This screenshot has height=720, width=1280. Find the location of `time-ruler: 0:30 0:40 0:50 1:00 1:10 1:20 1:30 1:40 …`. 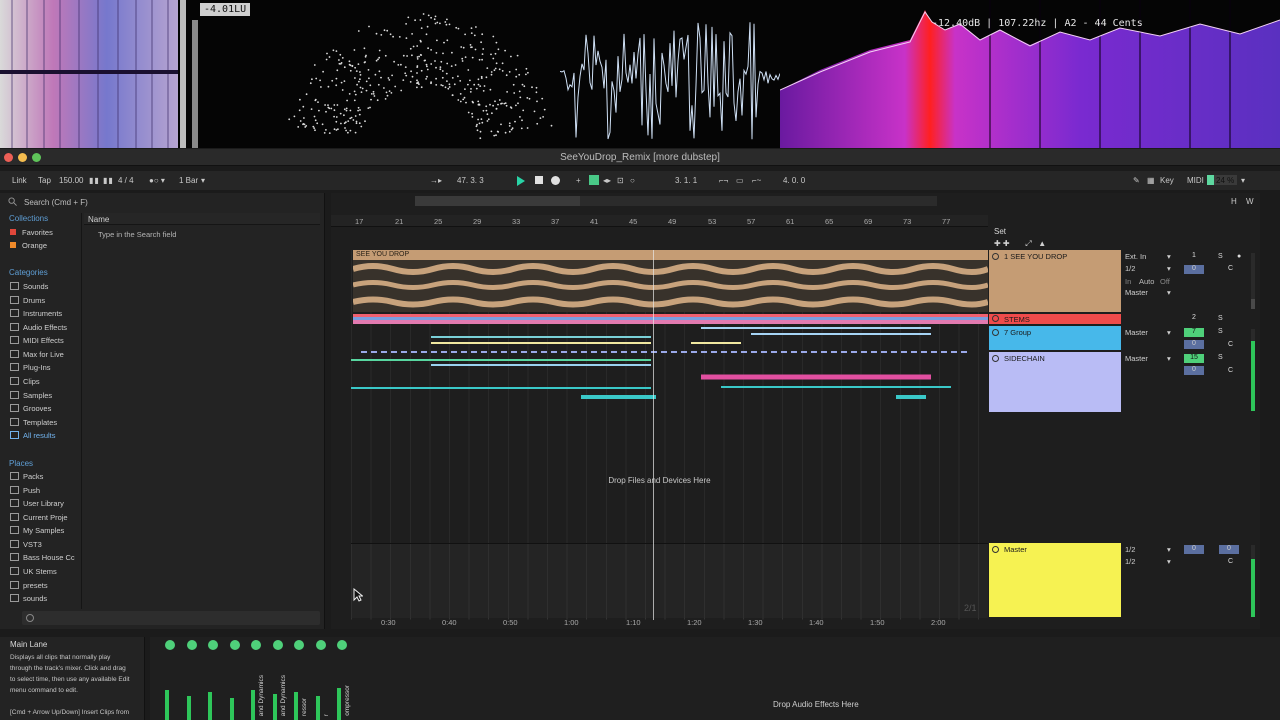

time-ruler: 0:30 0:40 0:50 1:00 1:10 1:20 1:30 1:40 … is located at coordinates (659, 623).